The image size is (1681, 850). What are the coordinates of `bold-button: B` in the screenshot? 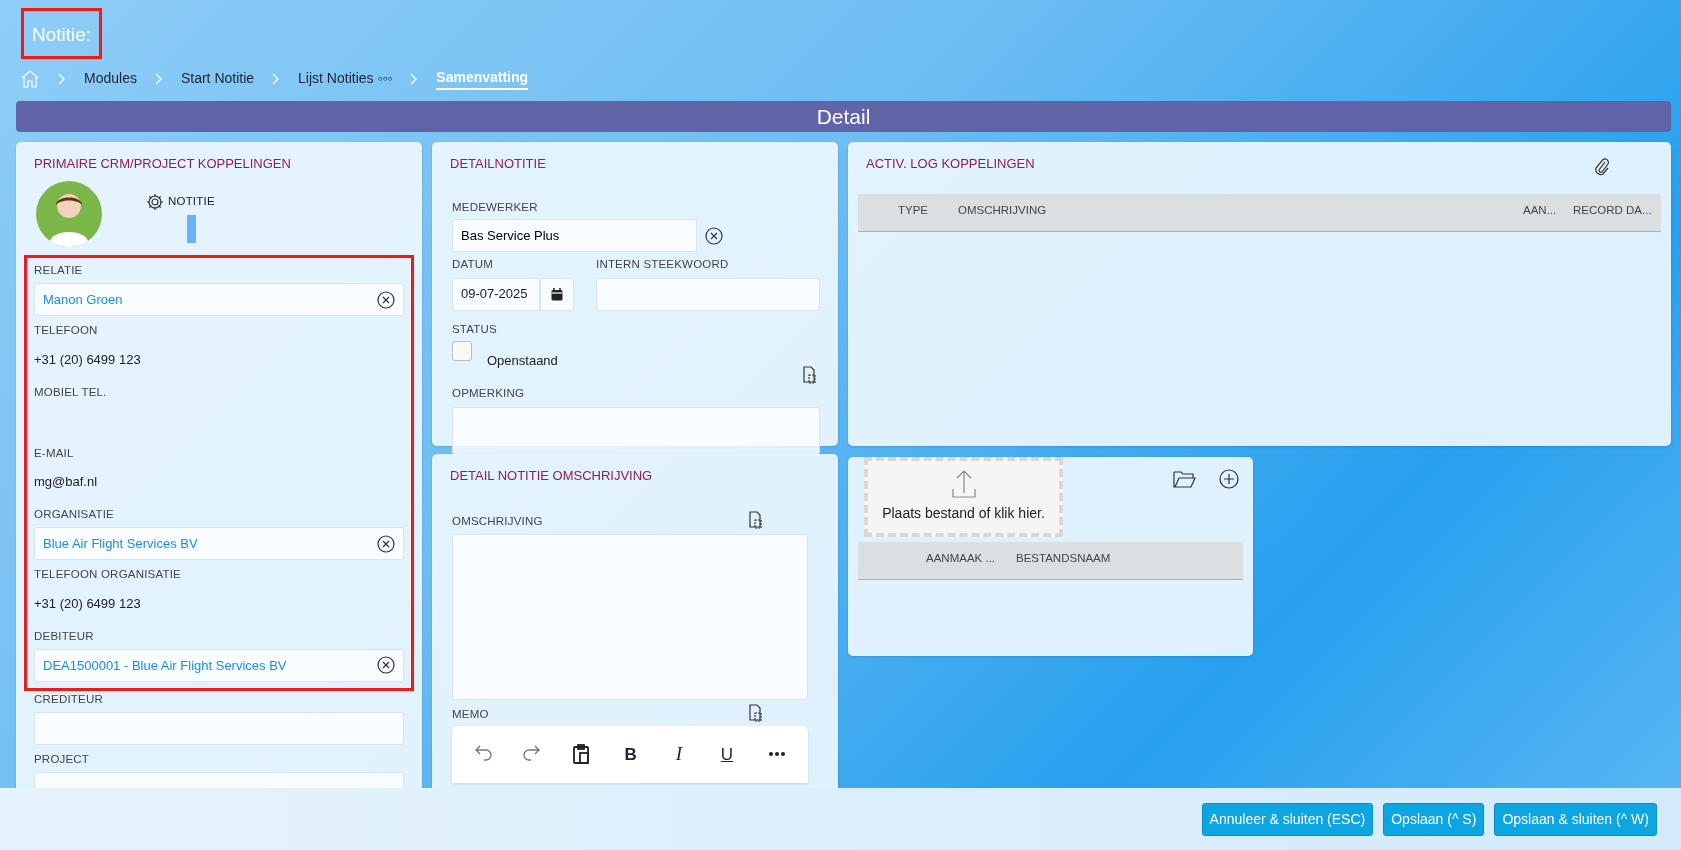 It's located at (630, 754).